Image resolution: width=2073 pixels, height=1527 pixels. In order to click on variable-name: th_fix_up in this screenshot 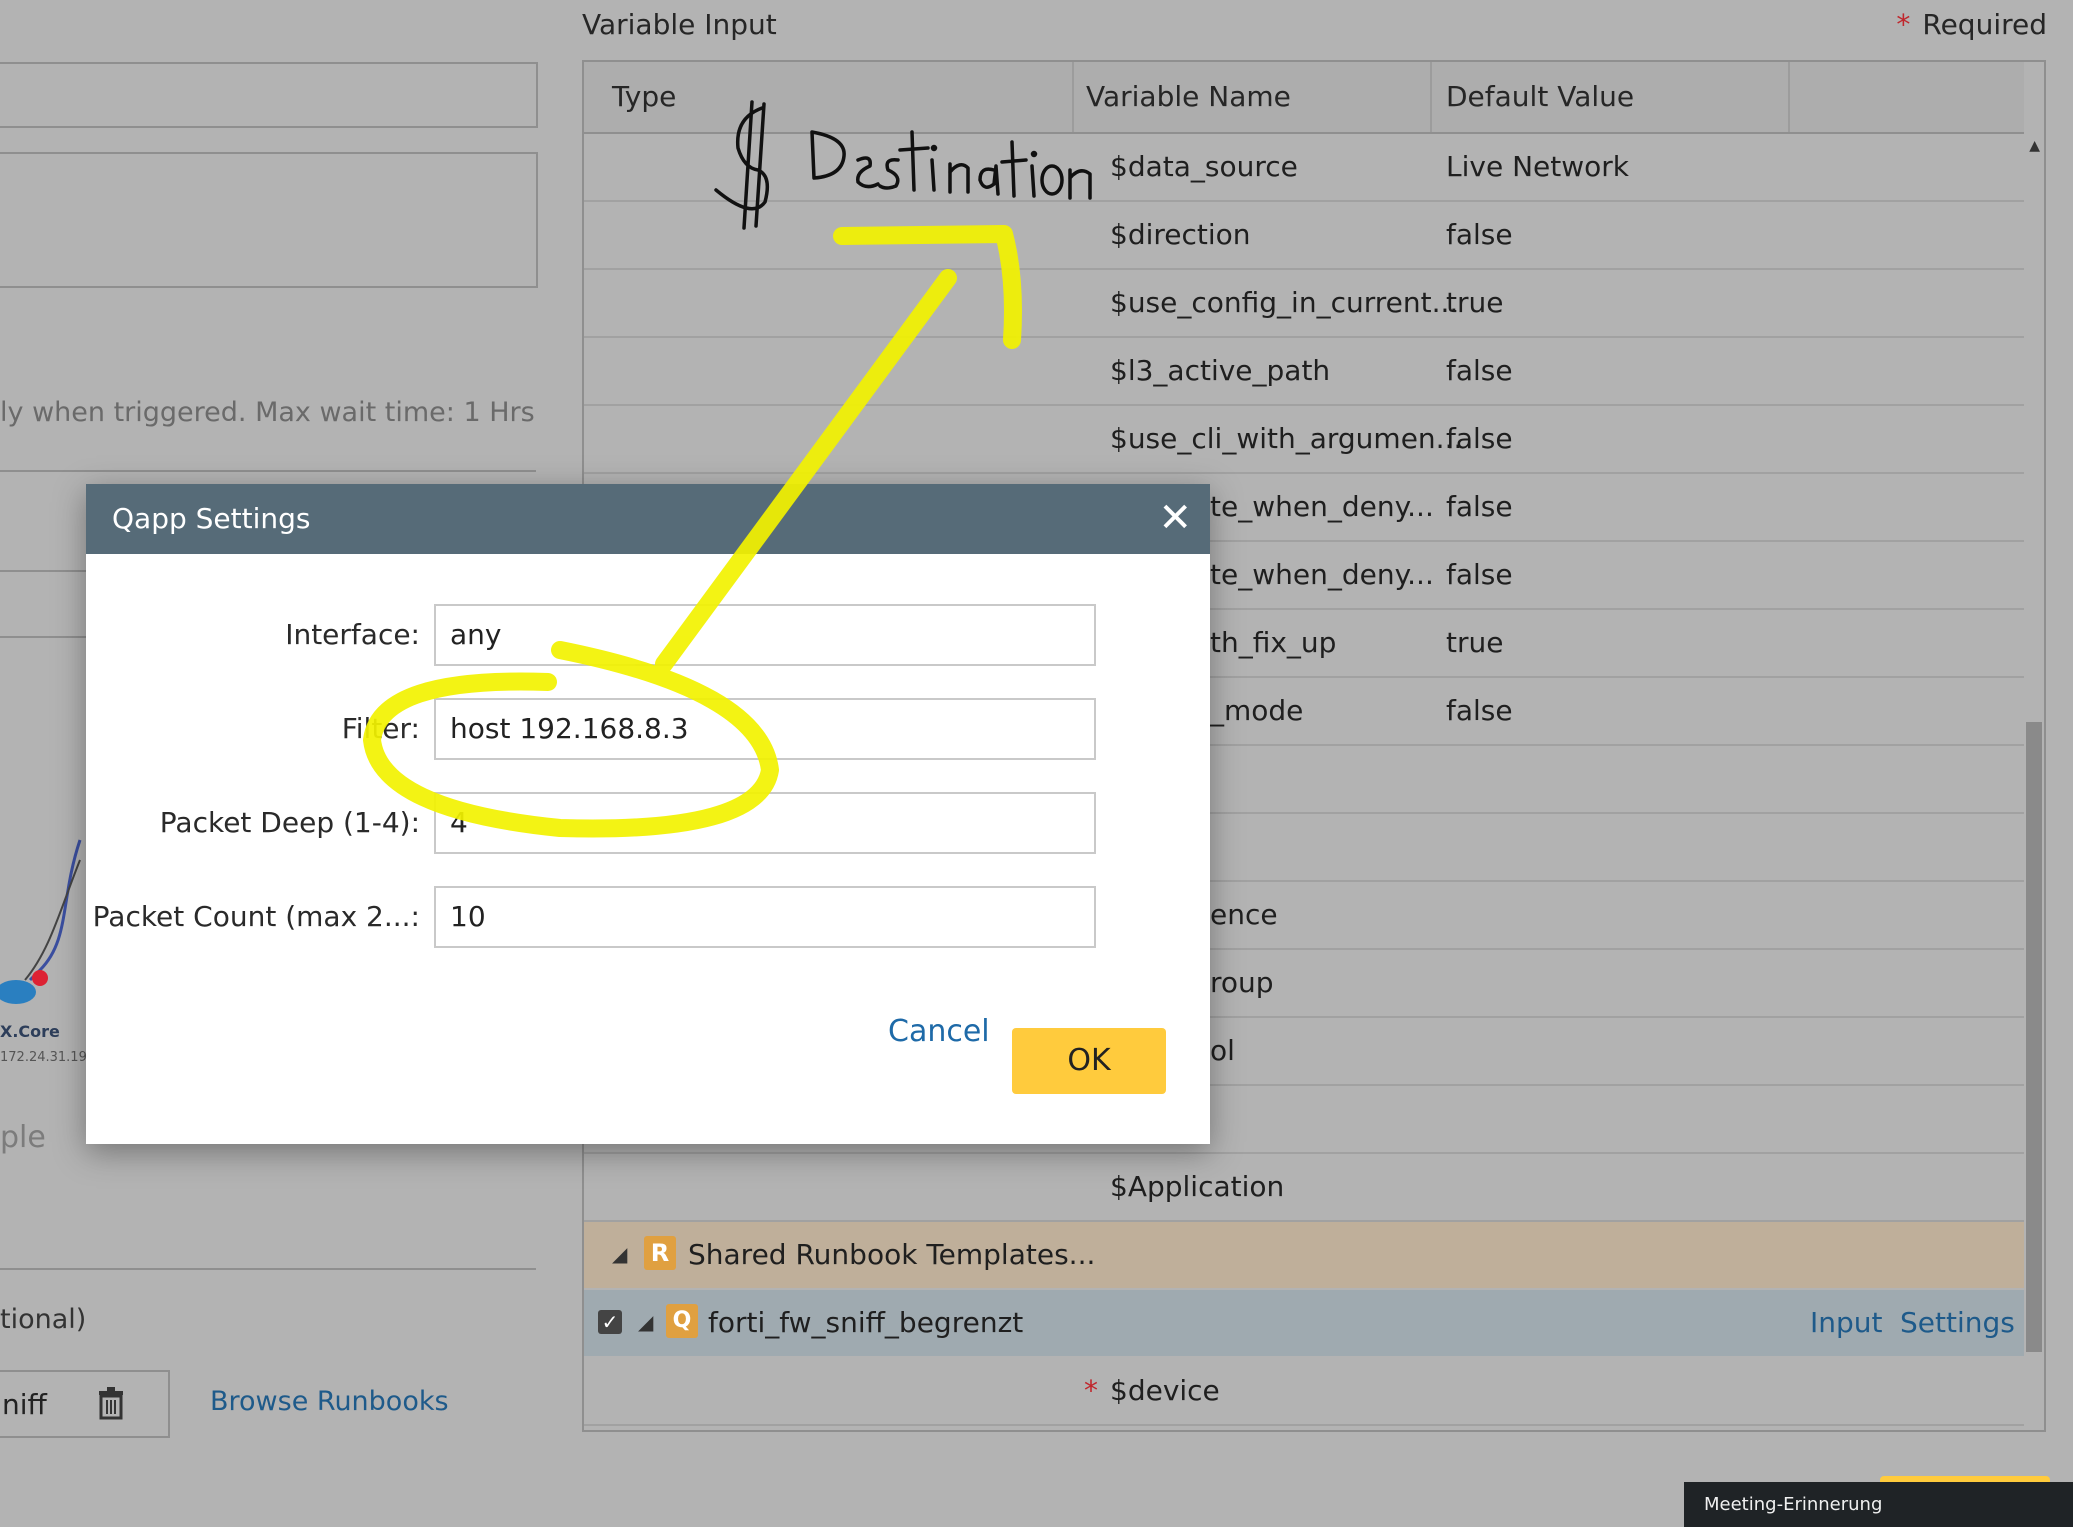, I will do `click(1273, 642)`.